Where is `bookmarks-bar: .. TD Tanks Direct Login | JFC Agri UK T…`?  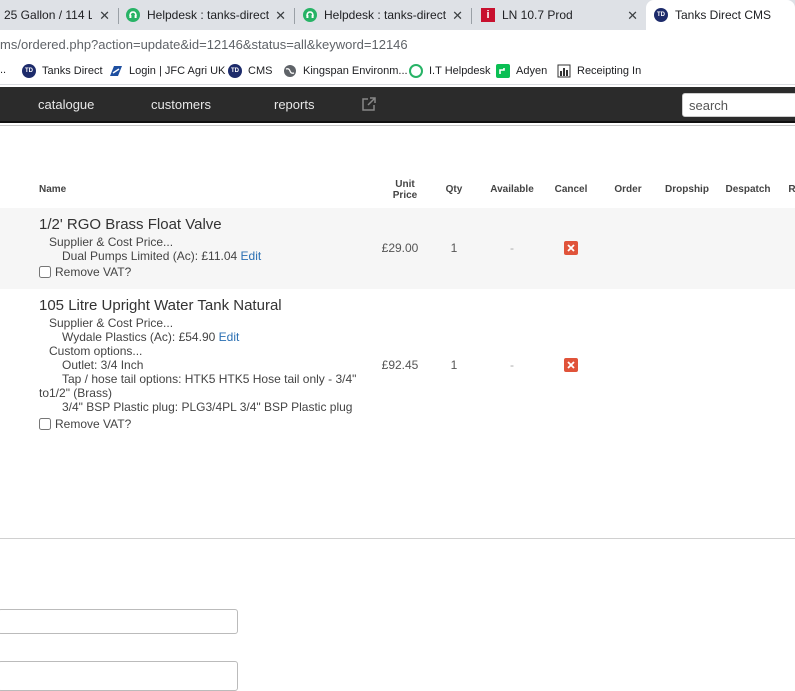
bookmarks-bar: .. TD Tanks Direct Login | JFC Agri UK T… is located at coordinates (397, 72).